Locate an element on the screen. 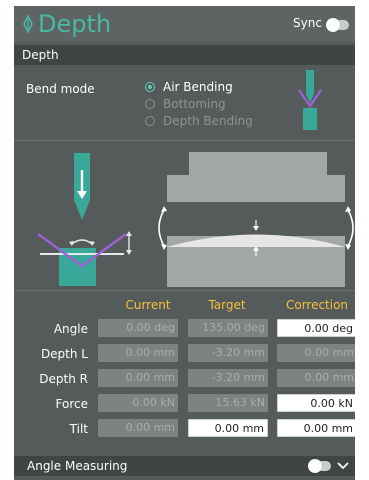 Image resolution: width=369 pixels, height=480 pixels. angle-current-value: 0.00 deg is located at coordinates (138, 328).